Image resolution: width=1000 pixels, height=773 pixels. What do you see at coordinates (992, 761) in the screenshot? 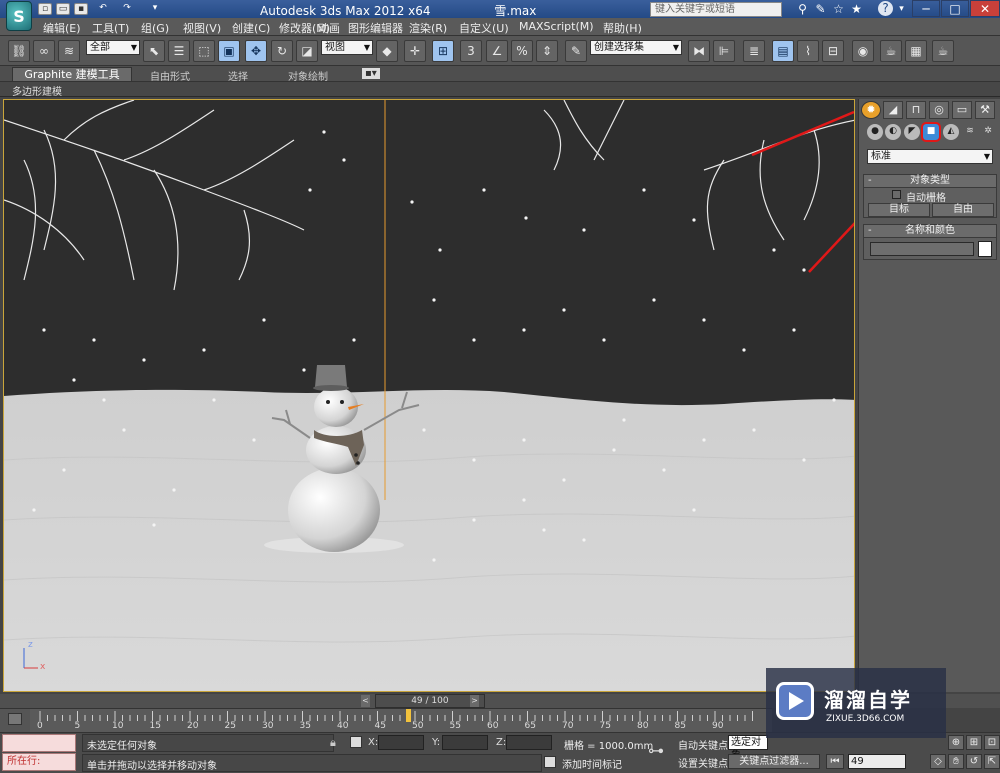
I see `maximize-viewport-icon: ⇱` at bounding box center [992, 761].